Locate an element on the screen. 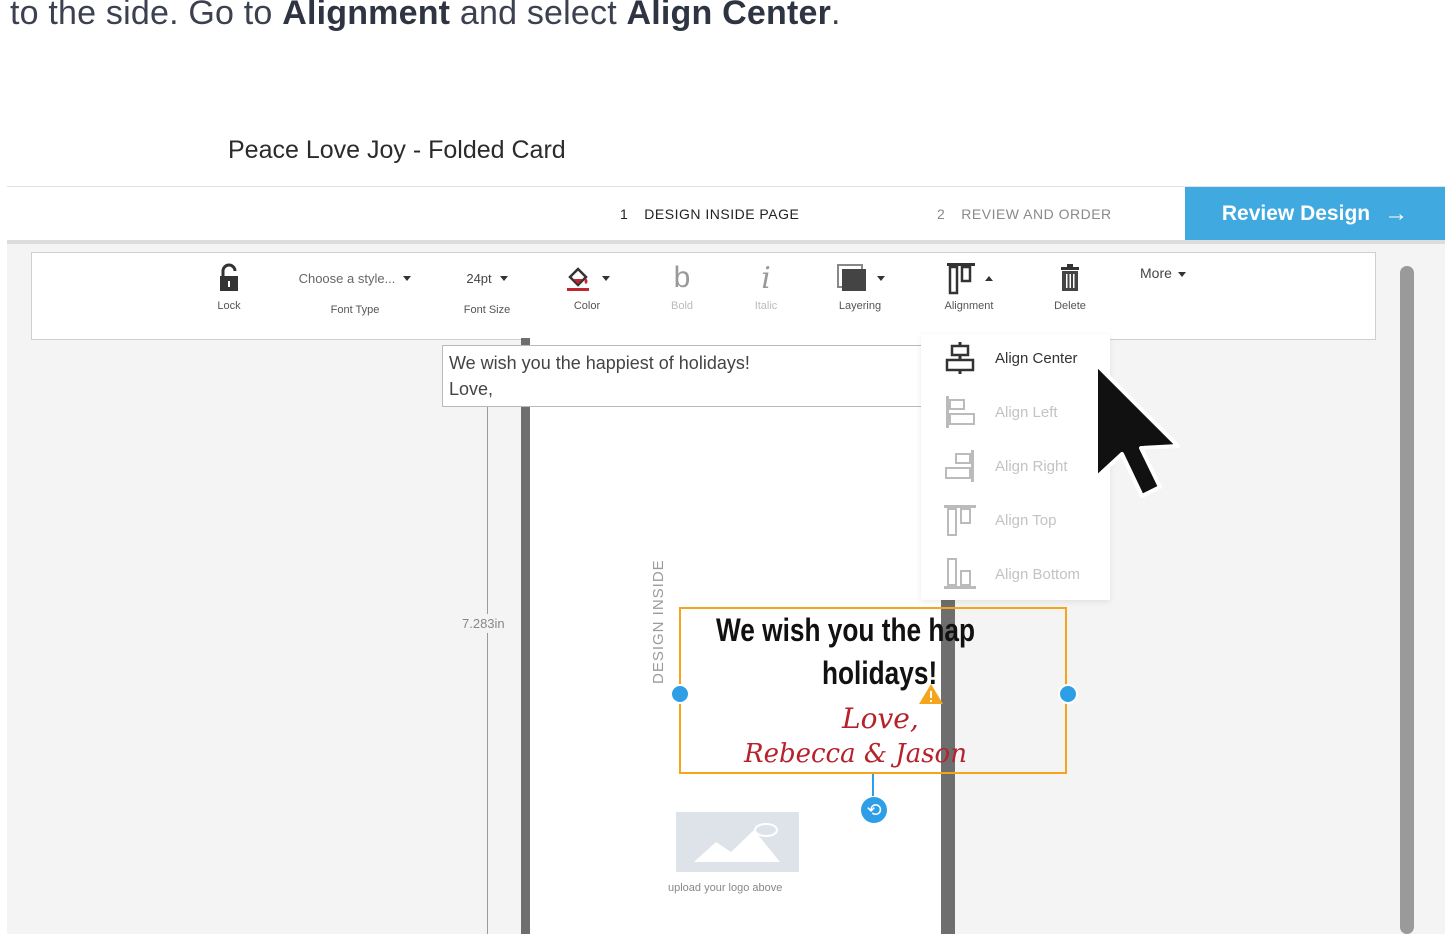  logo-placeholder is located at coordinates (737, 842).